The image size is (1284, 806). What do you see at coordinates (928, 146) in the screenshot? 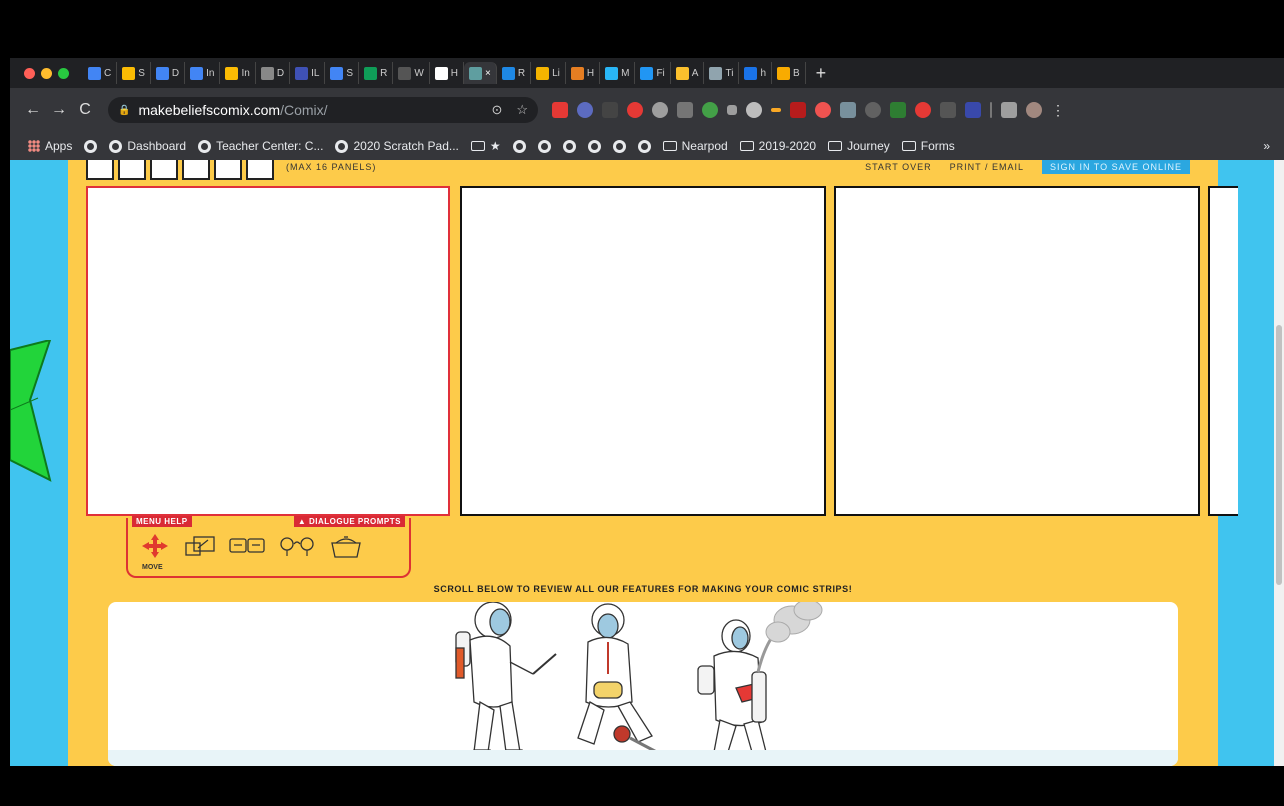
I see `bookmark-item: Forms` at bounding box center [928, 146].